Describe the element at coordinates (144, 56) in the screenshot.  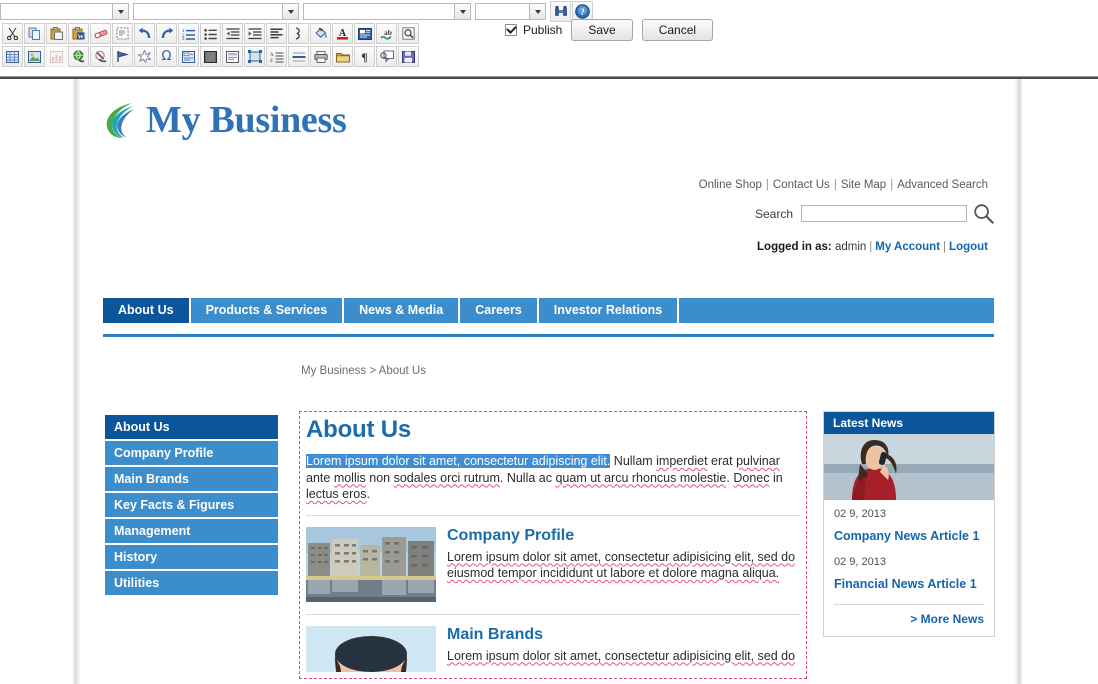
I see `insert-flash-button` at that location.